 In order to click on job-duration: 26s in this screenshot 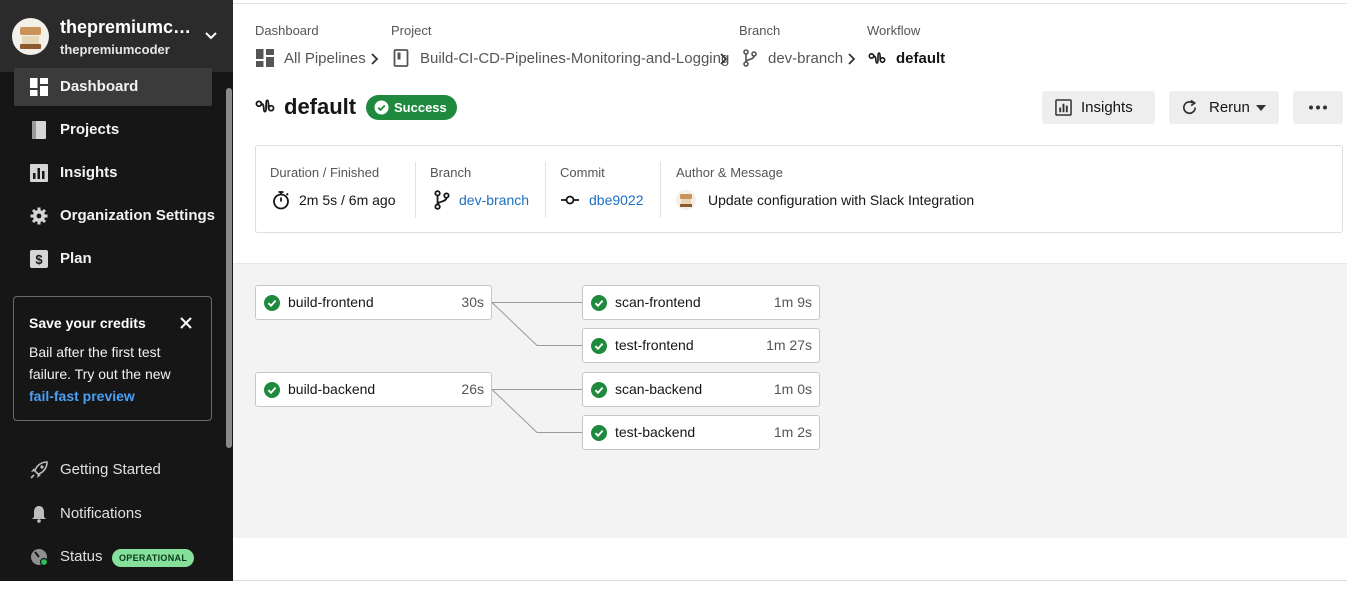, I will do `click(472, 389)`.